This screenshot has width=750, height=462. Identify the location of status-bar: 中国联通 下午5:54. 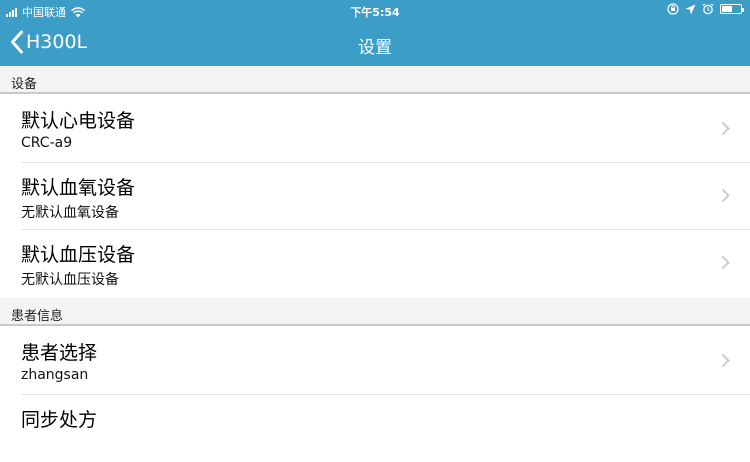
(375, 11).